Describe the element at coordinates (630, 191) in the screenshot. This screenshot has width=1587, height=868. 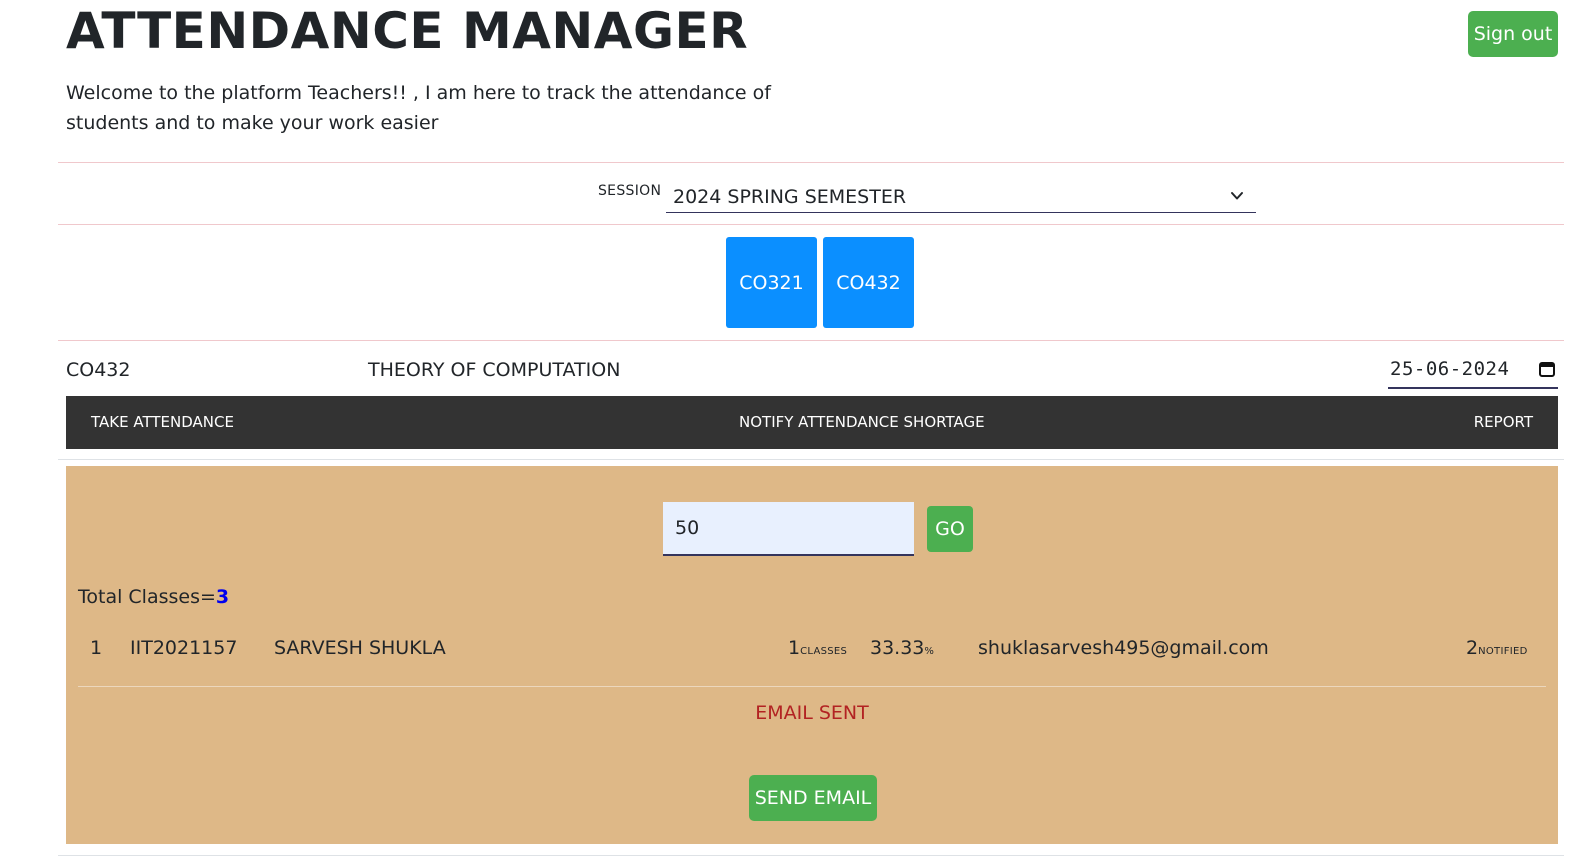
I see `session-label: SESSION` at that location.